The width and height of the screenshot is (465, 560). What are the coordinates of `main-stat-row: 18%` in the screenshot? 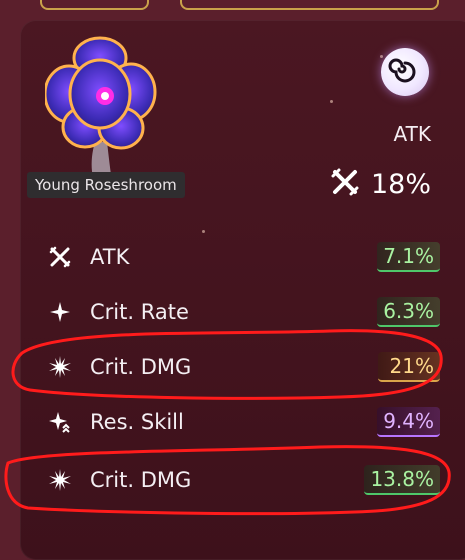 It's located at (380, 184).